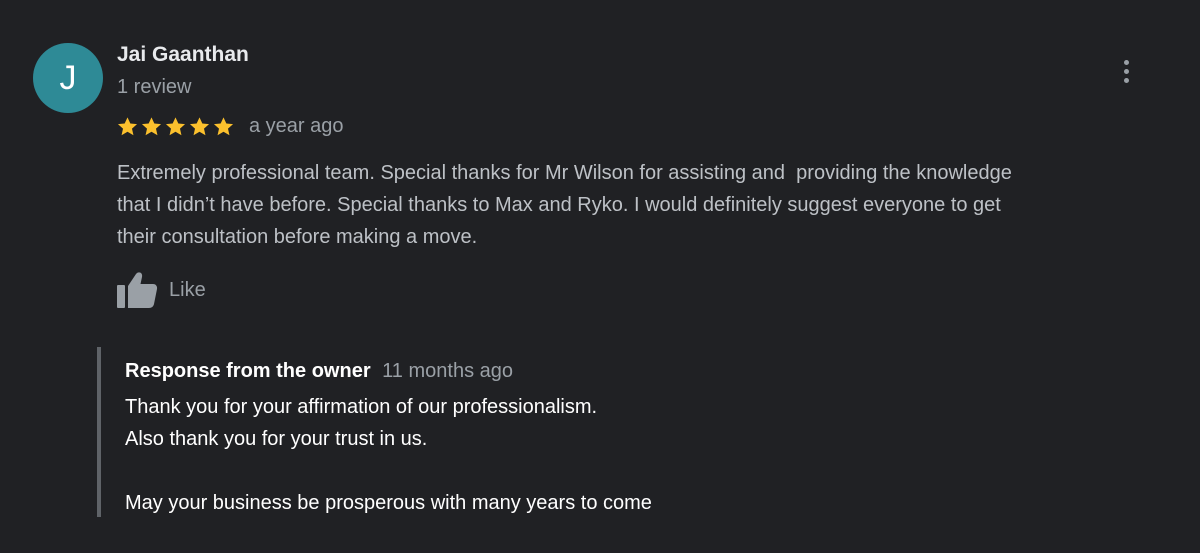 This screenshot has height=553, width=1200. I want to click on star-rating, so click(175, 127).